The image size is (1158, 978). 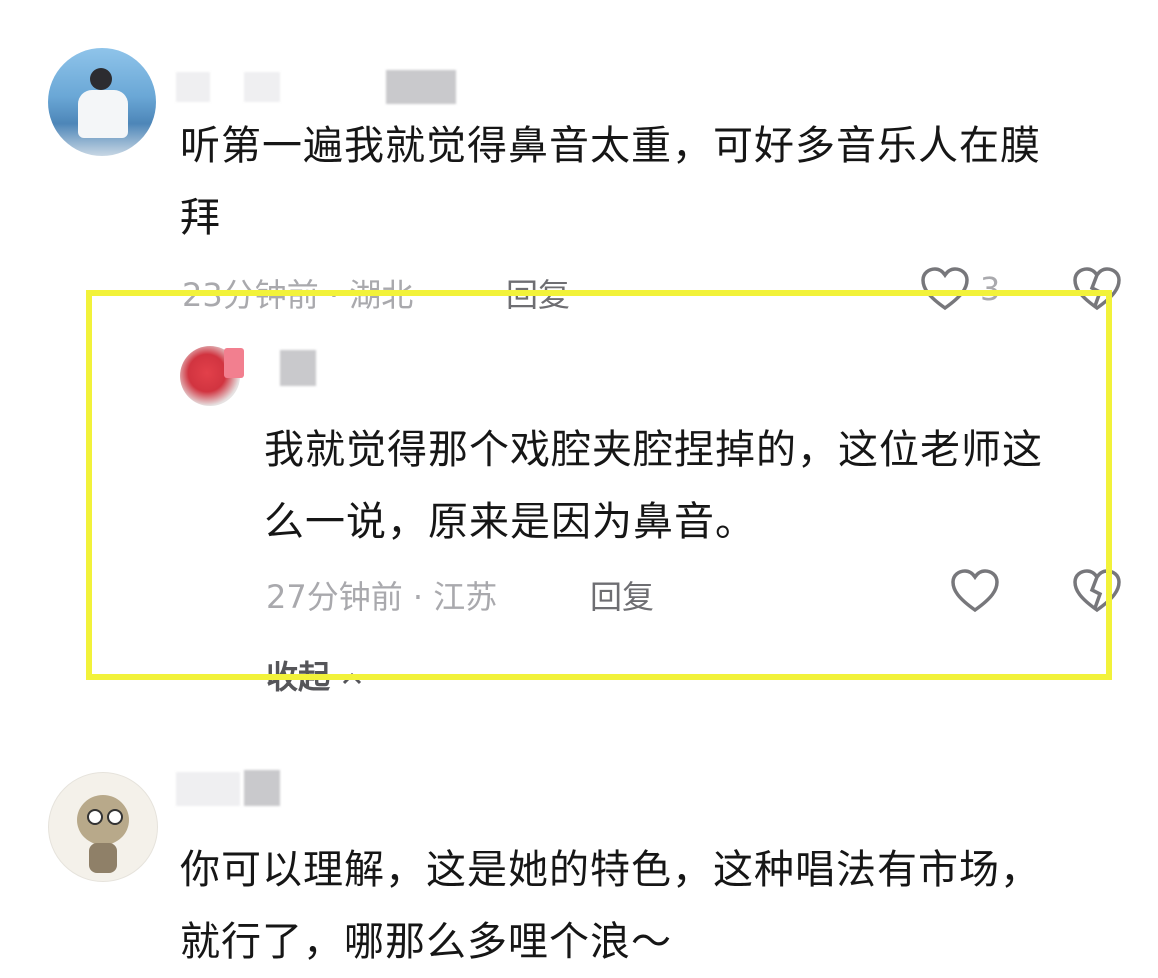 I want to click on comment-text: 你可以理解，这是她的特色，这种唱法有市场，, so click(x=610, y=870).